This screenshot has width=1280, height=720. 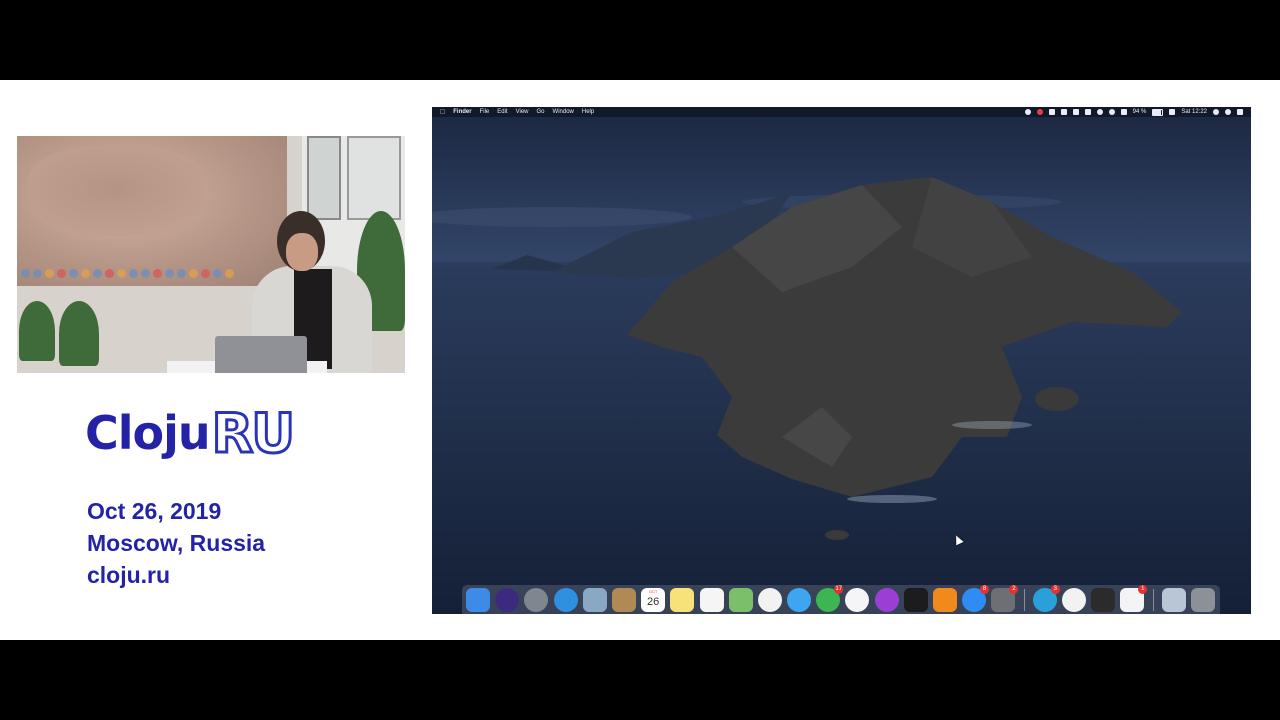 What do you see at coordinates (711, 599) in the screenshot?
I see `dock-reminders-icon` at bounding box center [711, 599].